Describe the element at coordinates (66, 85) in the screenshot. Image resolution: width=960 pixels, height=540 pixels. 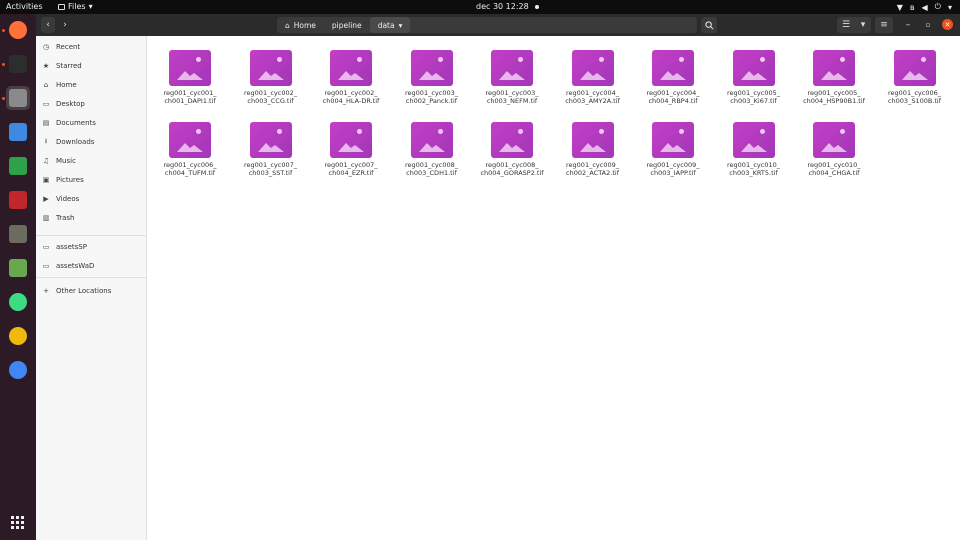
I see `sidebar-item-label: Home` at that location.